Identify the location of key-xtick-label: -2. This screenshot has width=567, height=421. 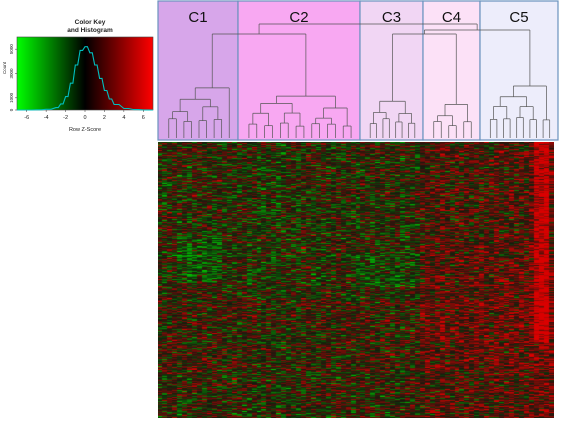
(65, 118).